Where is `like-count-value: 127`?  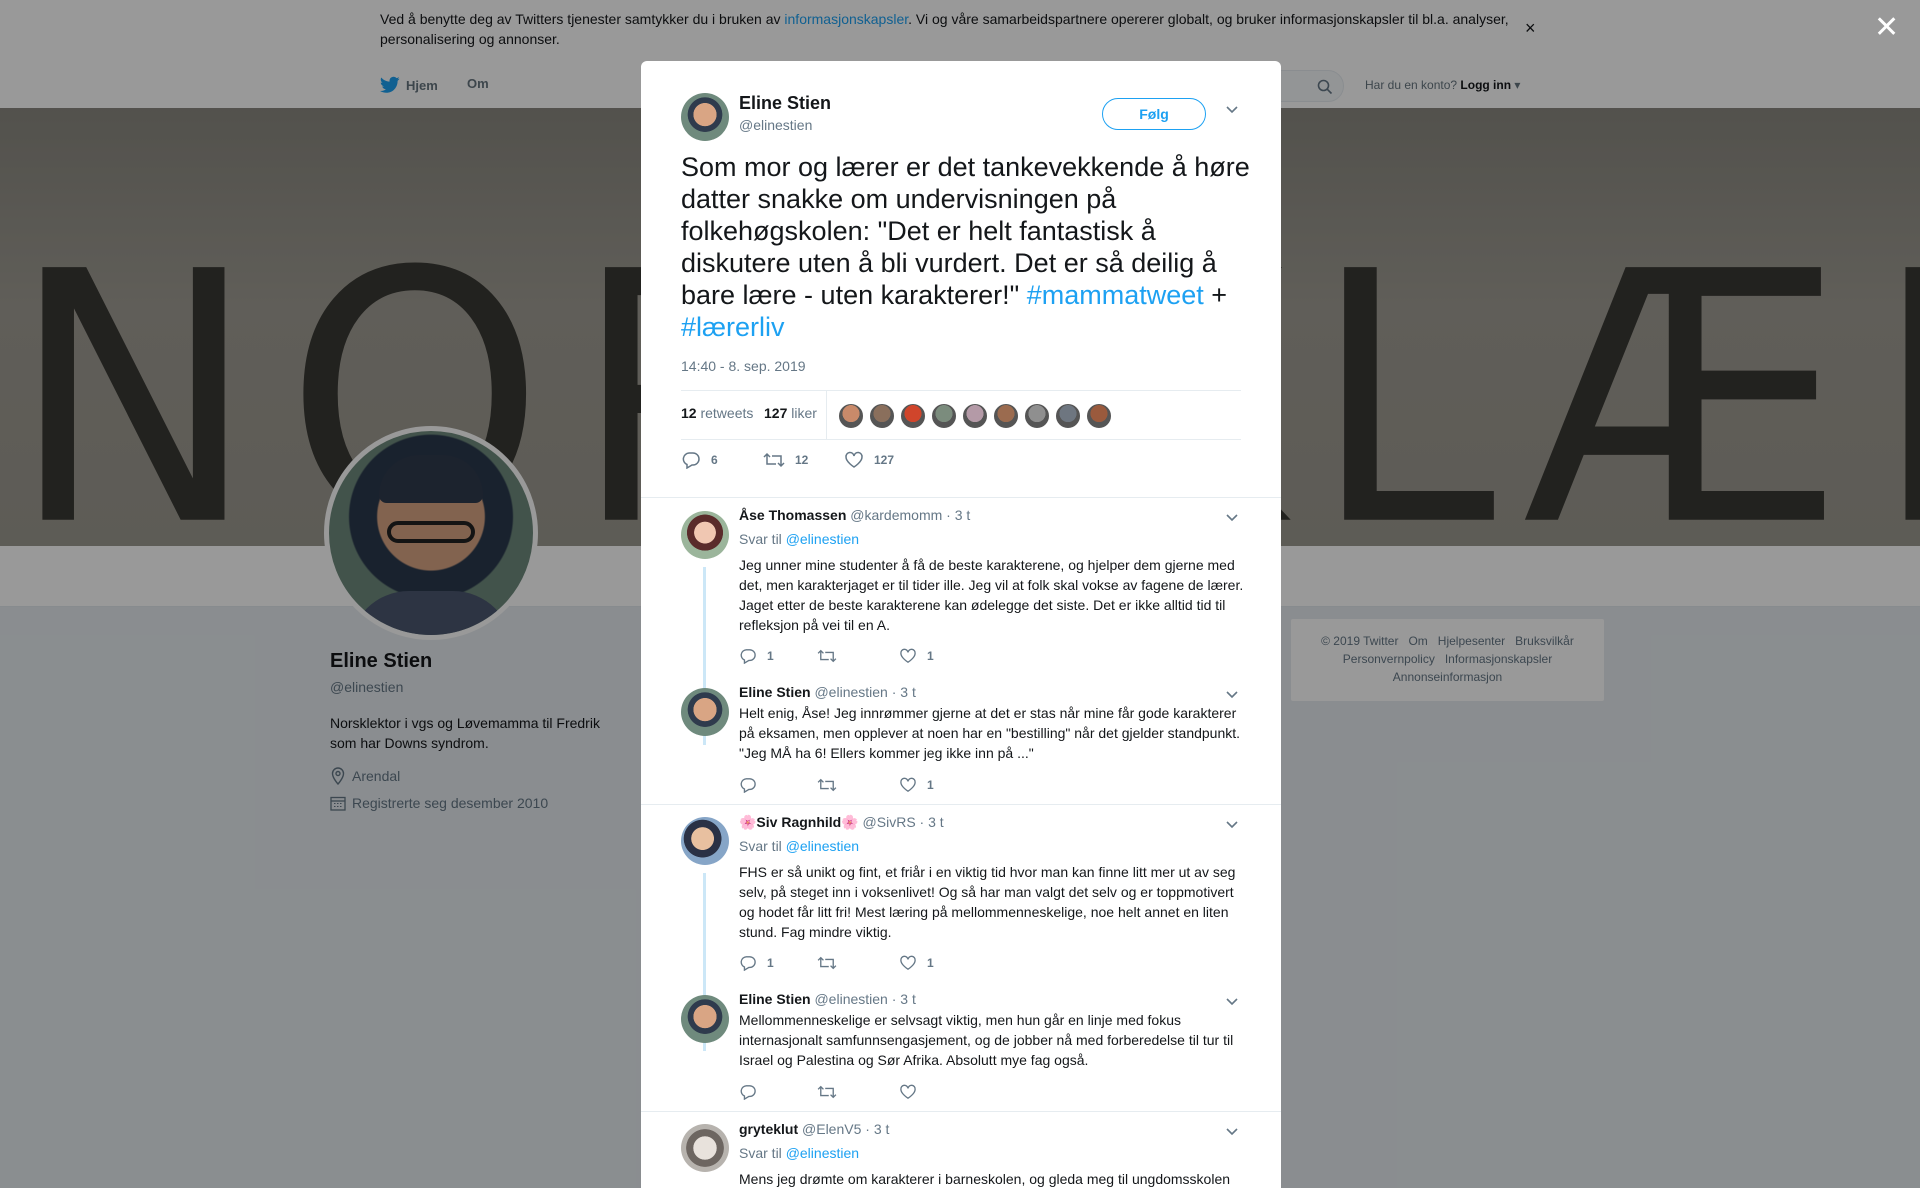
like-count-value: 127 is located at coordinates (776, 413).